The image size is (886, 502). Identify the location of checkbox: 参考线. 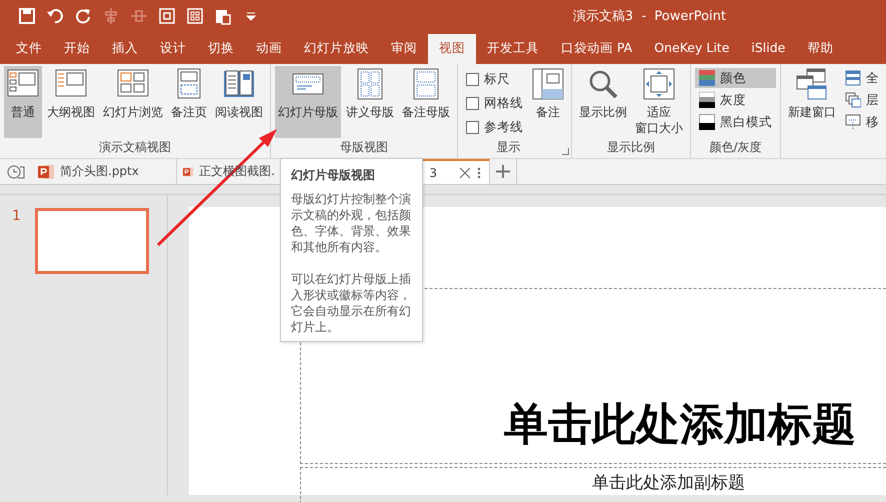
(494, 127).